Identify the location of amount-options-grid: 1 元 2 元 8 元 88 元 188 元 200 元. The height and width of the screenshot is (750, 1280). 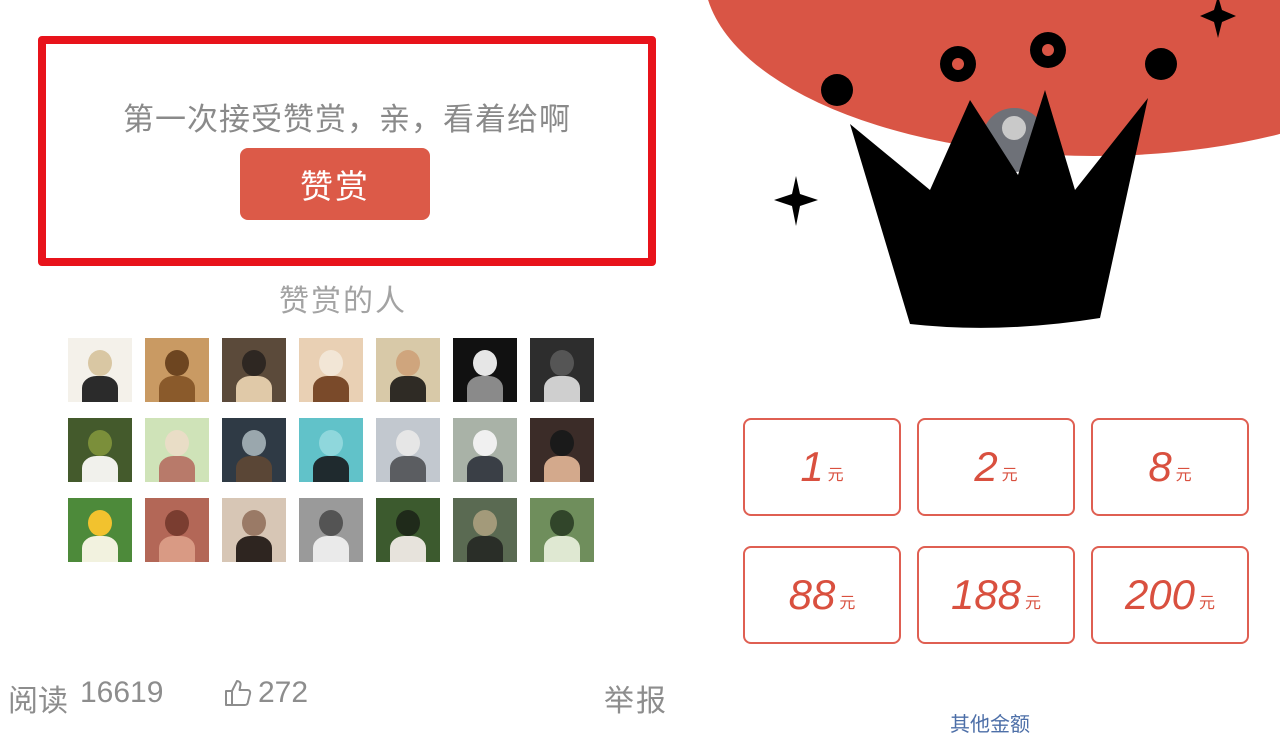
(997, 531).